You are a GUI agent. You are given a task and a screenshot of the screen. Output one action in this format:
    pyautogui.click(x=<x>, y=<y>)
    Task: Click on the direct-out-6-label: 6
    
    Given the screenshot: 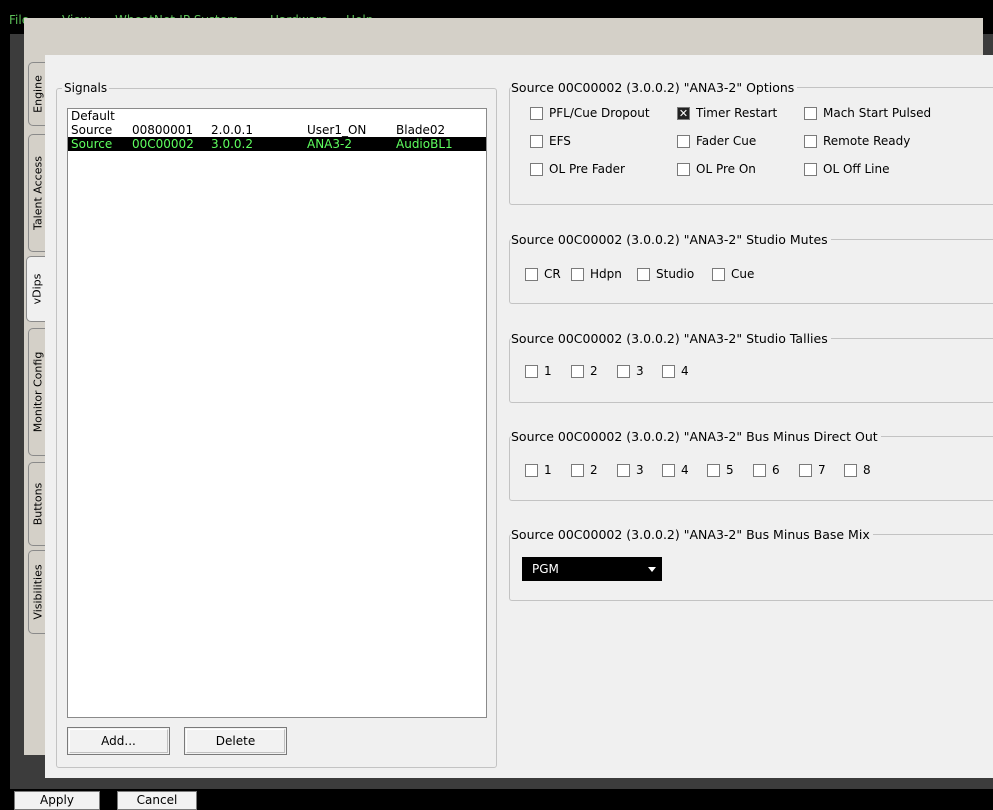 What is the action you would take?
    pyautogui.click(x=776, y=470)
    